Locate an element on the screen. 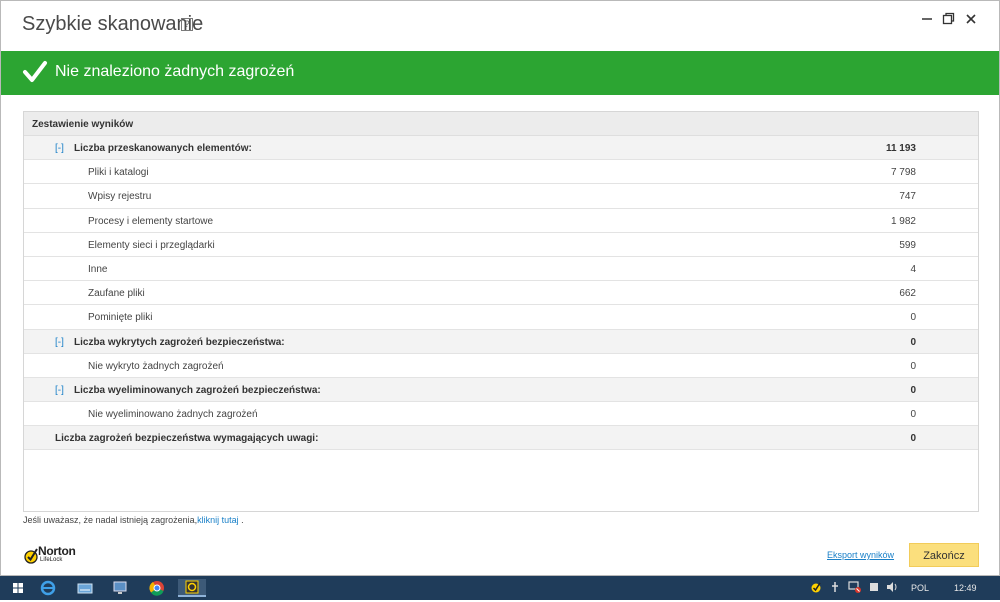  finish-button: Zakończ is located at coordinates (944, 555).